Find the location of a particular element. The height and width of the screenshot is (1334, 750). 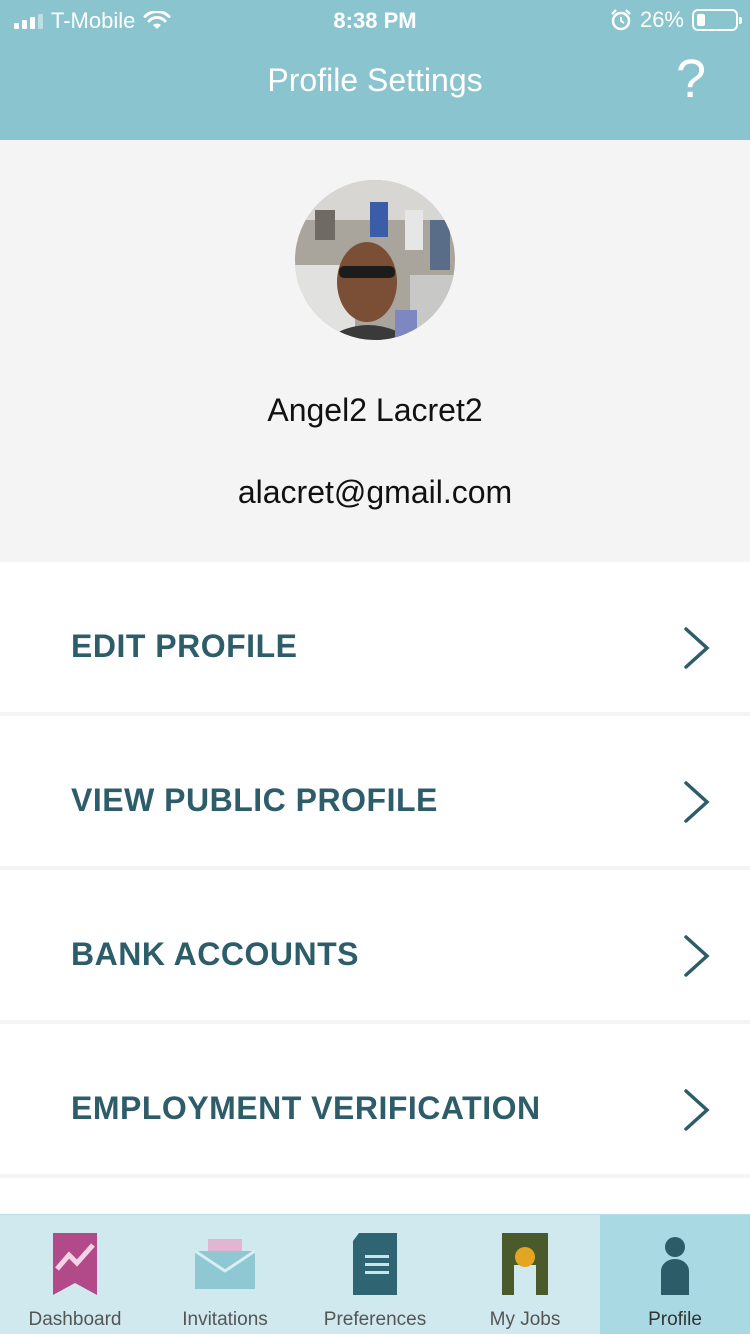

battery-percent: 26% is located at coordinates (661, 19).